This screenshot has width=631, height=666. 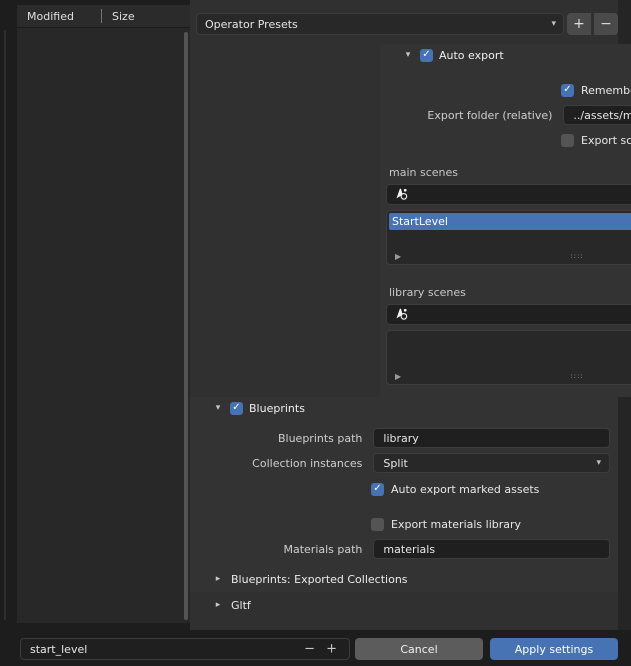 I want to click on materials-path-row: Materials path materials, so click(x=405, y=549).